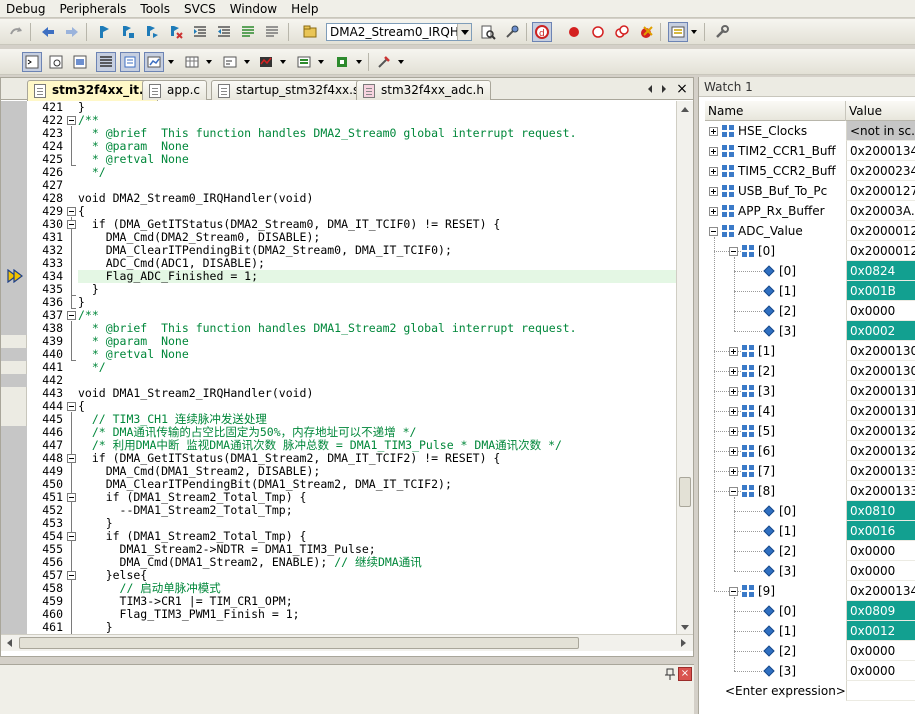 The image size is (915, 714). I want to click on trace-window-icon, so click(304, 62).